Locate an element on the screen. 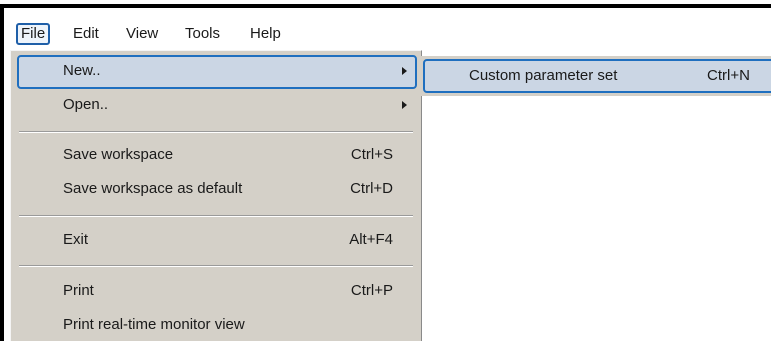  submenu-item-custom-parameter-set: Custom parameter set Ctrl+N is located at coordinates (597, 76).